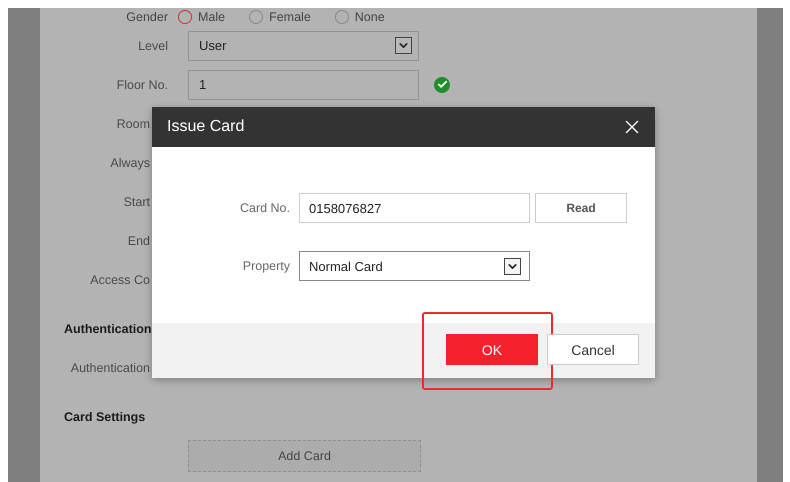 Image resolution: width=790 pixels, height=482 pixels. I want to click on field-label: Always, so click(130, 163).